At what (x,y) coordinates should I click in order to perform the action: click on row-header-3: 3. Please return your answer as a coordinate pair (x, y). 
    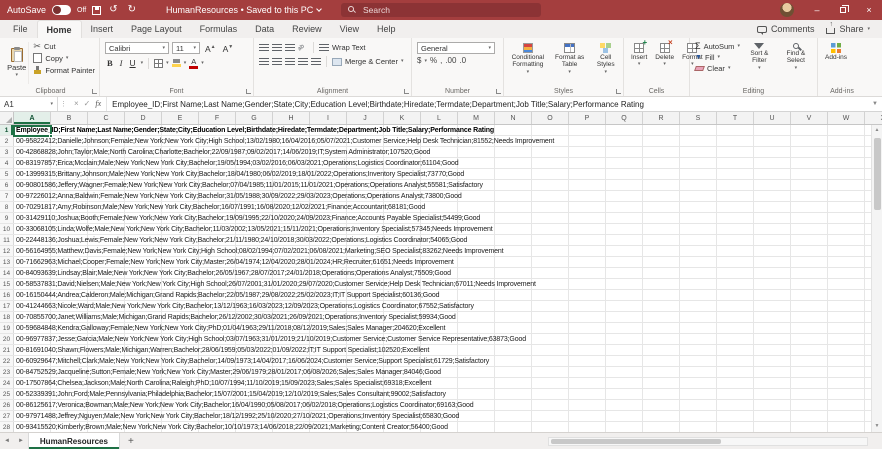
    Looking at the image, I should click on (7, 152).